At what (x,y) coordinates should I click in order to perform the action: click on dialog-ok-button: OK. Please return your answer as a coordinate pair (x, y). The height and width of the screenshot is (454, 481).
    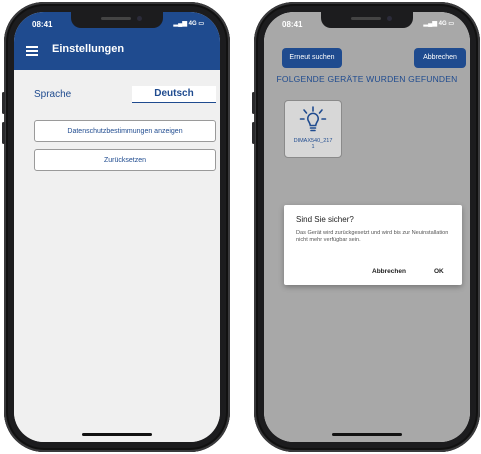
    Looking at the image, I should click on (439, 271).